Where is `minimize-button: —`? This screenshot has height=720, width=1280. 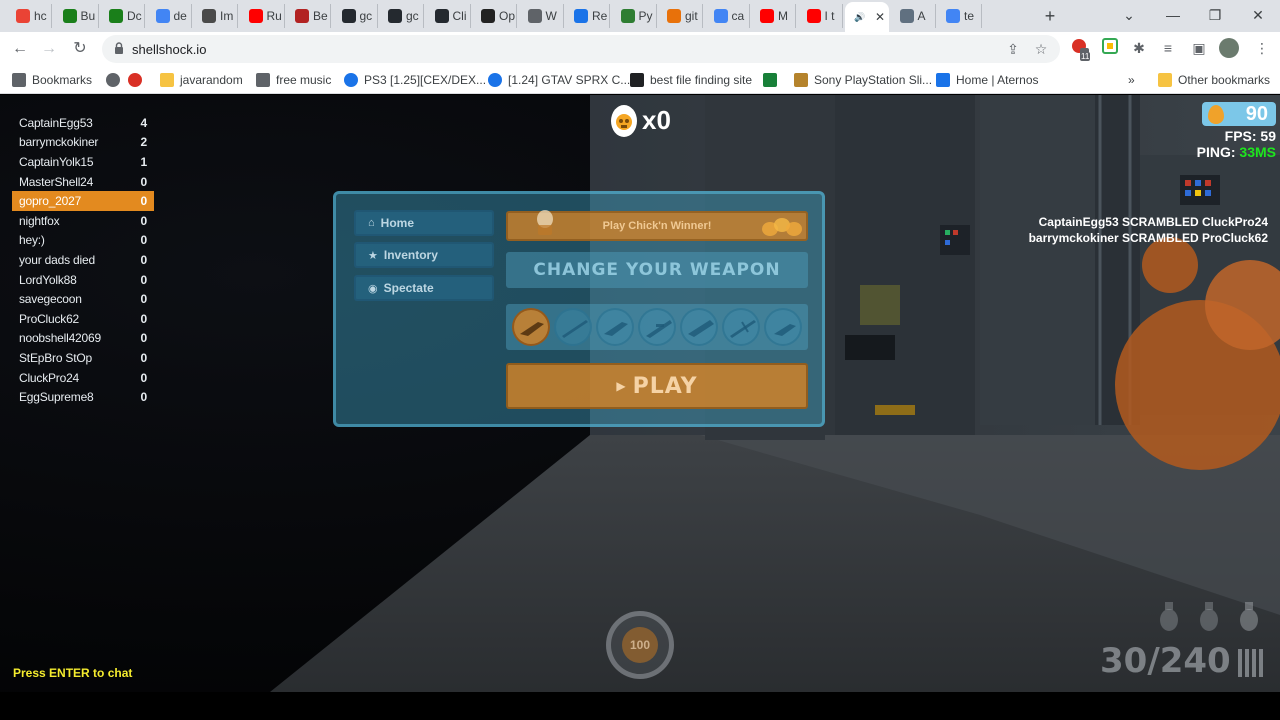 minimize-button: — is located at coordinates (1173, 15).